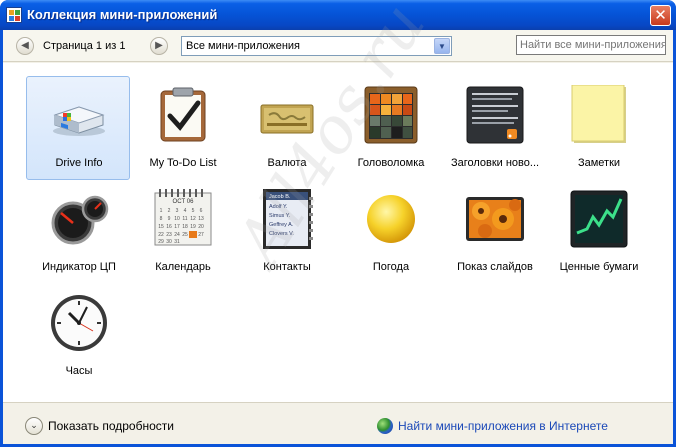 This screenshot has width=676, height=447. What do you see at coordinates (280, 216) in the screenshot?
I see `contact-name: Simus Y.` at bounding box center [280, 216].